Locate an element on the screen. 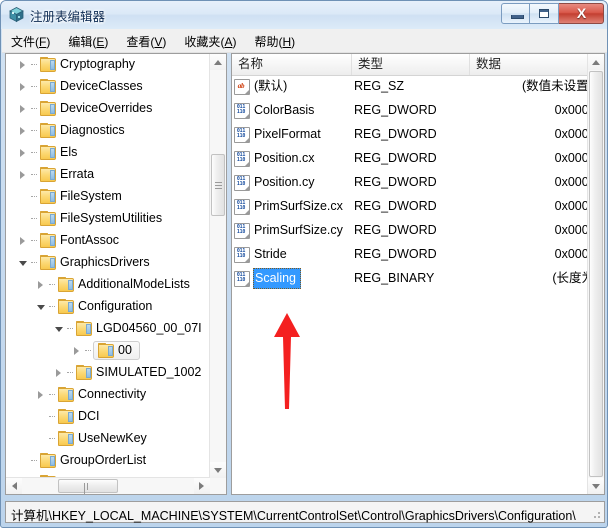 This screenshot has height=528, width=608. tree-item-els: Els is located at coordinates (108, 153).